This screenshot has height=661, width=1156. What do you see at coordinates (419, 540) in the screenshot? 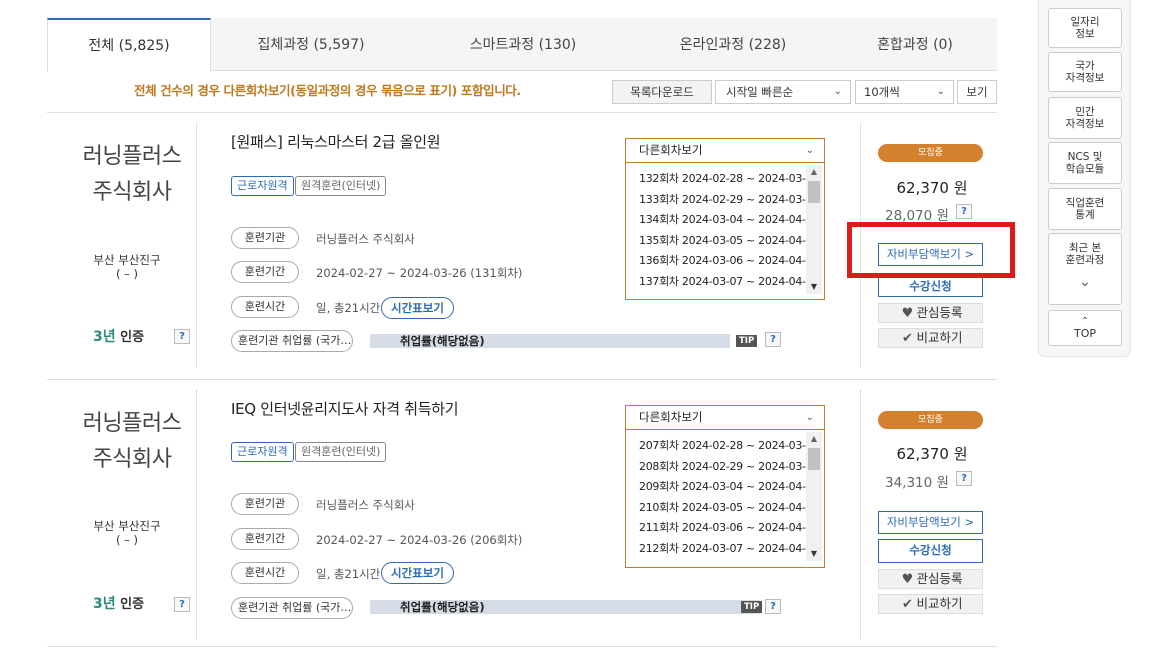
I see `period-value: 2024-02-27 ~ 2024-03-26 (206회차)` at bounding box center [419, 540].